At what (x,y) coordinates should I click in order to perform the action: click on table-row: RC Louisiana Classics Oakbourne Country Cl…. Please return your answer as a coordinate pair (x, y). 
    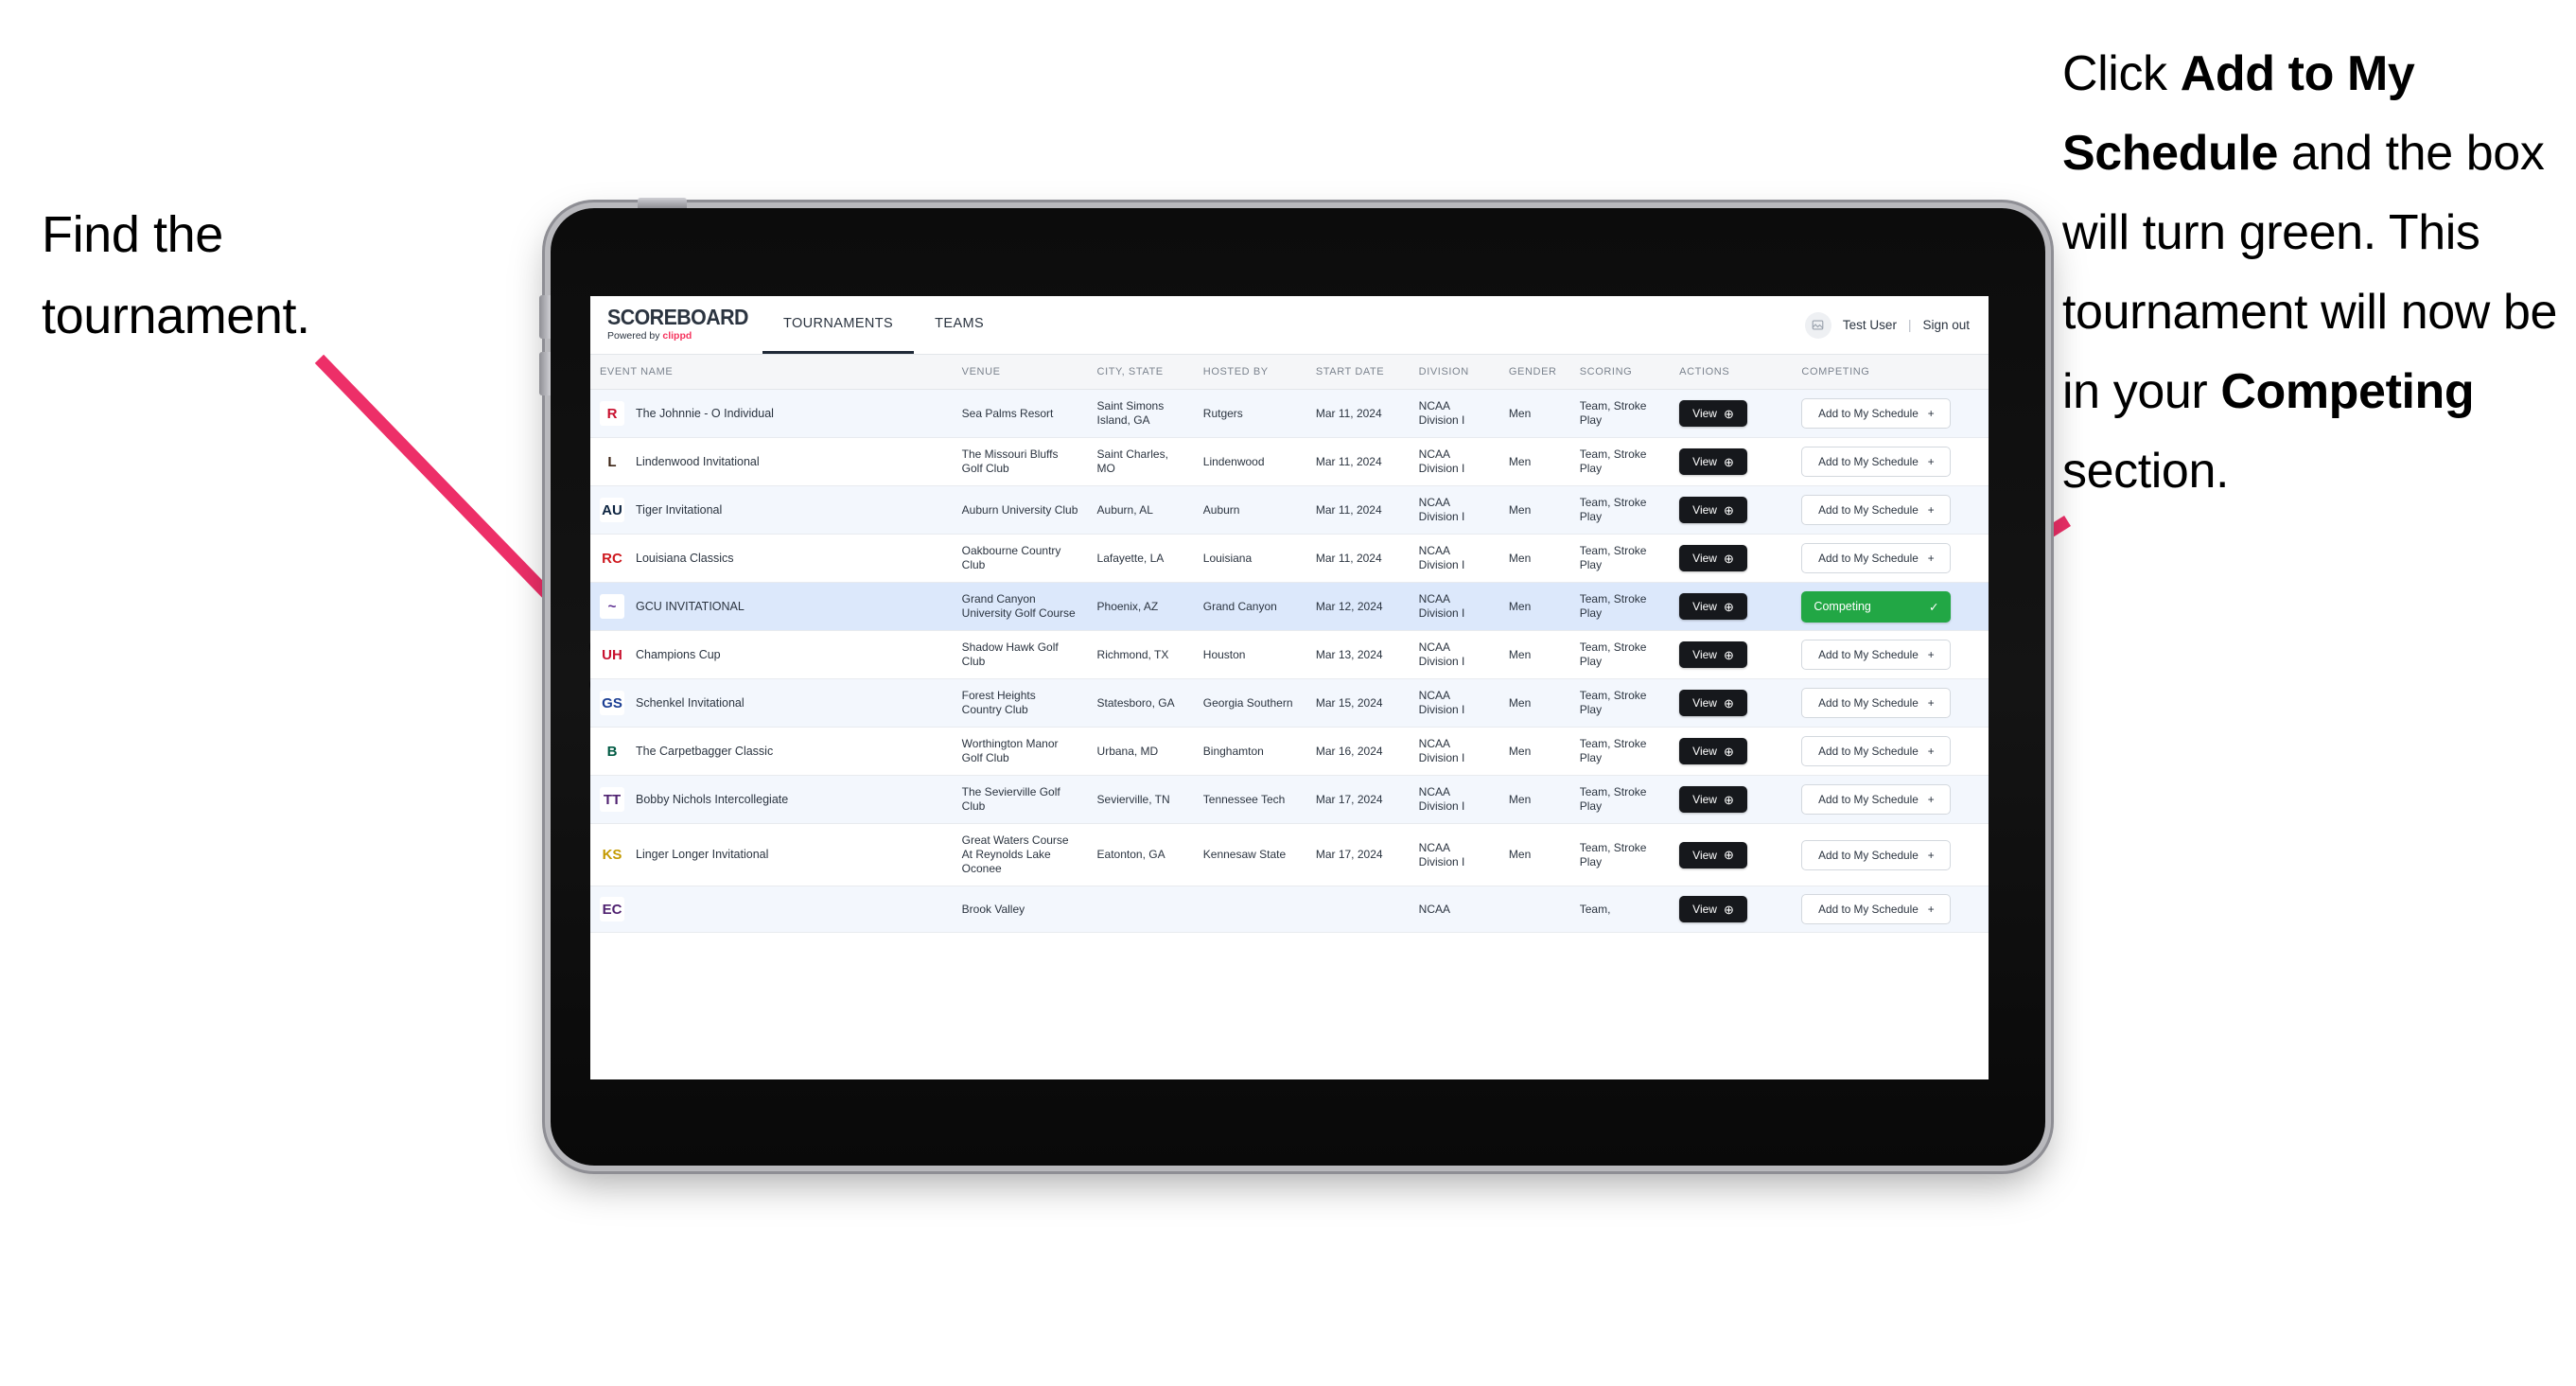
    Looking at the image, I should click on (1289, 558).